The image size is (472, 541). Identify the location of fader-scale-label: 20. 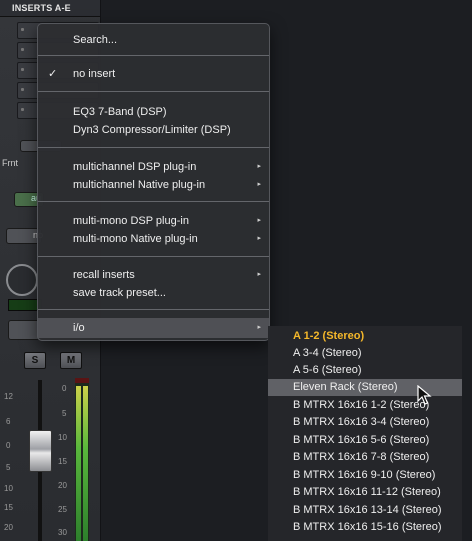
(8, 527).